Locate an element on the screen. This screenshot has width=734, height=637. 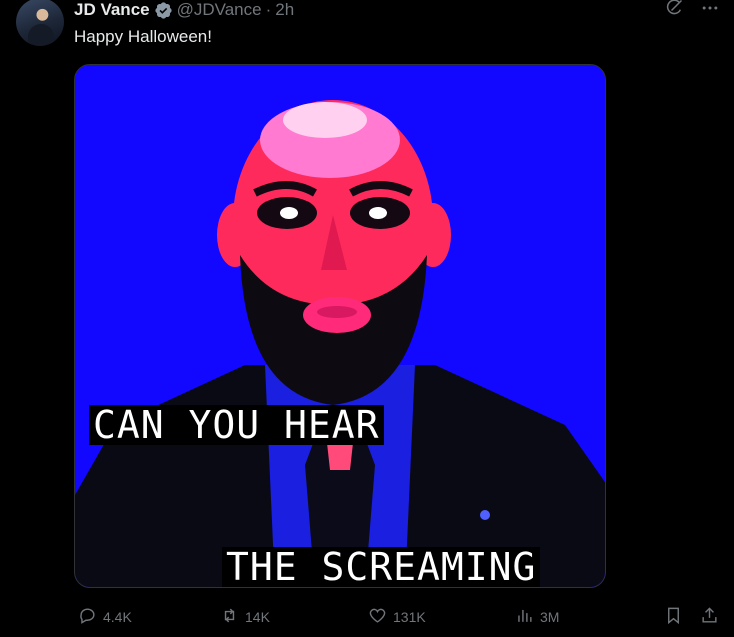
handle: @JDVance is located at coordinates (219, 10).